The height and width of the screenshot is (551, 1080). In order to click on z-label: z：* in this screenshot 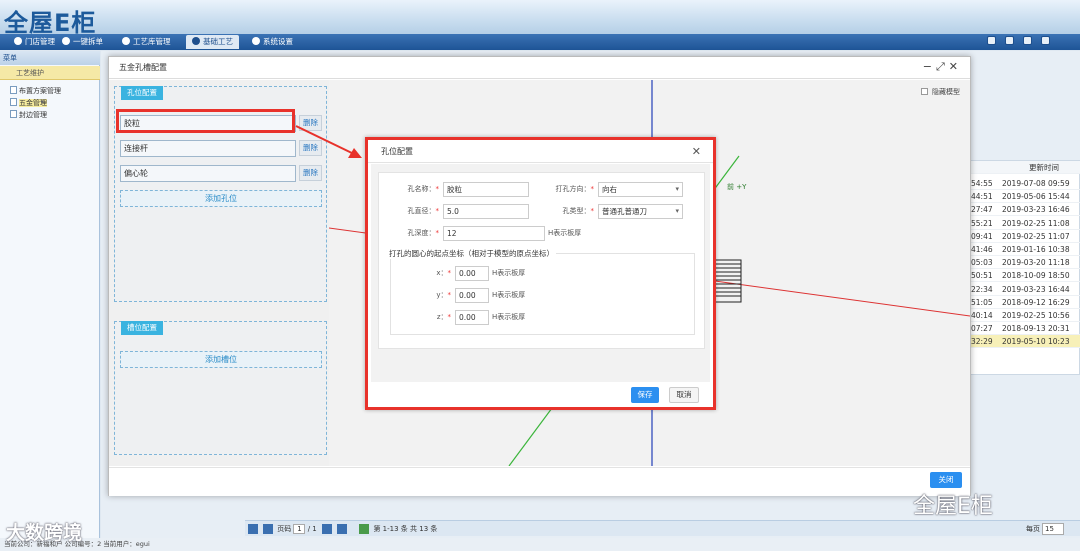, I will do `click(443, 317)`.